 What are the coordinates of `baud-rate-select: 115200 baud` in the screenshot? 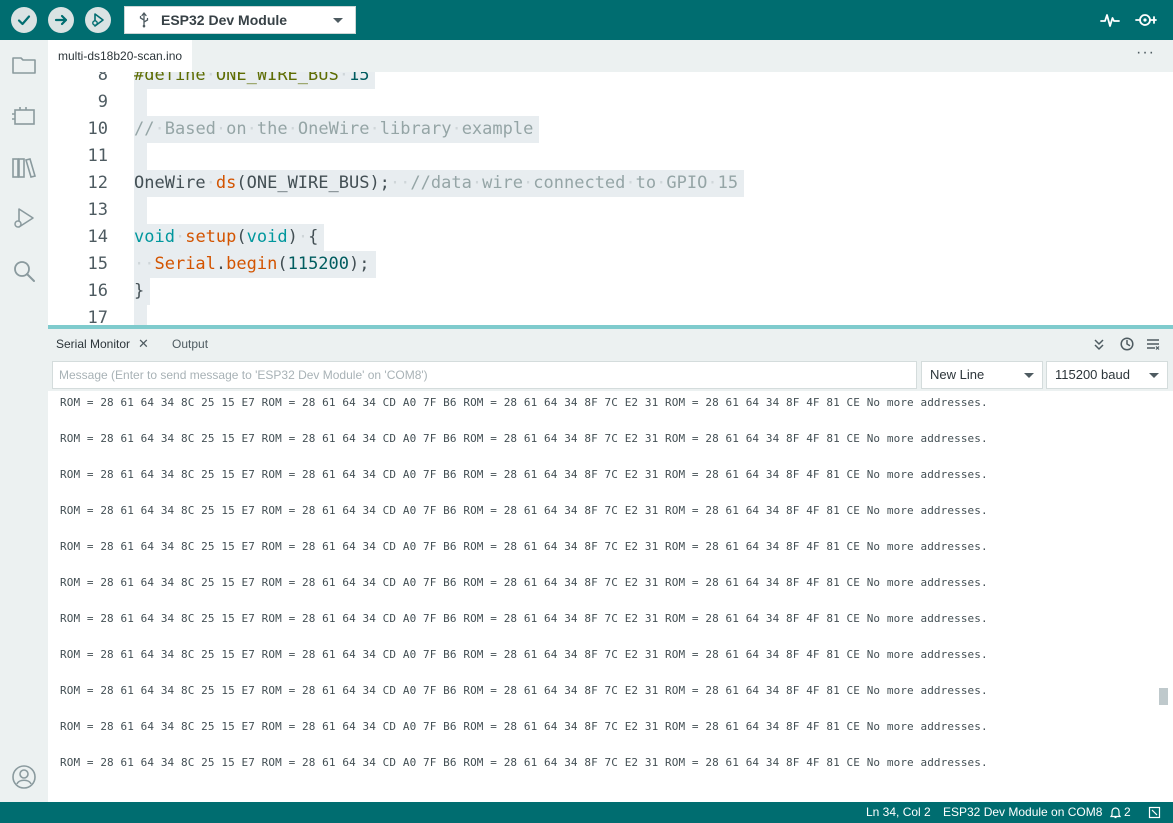 It's located at (1107, 375).